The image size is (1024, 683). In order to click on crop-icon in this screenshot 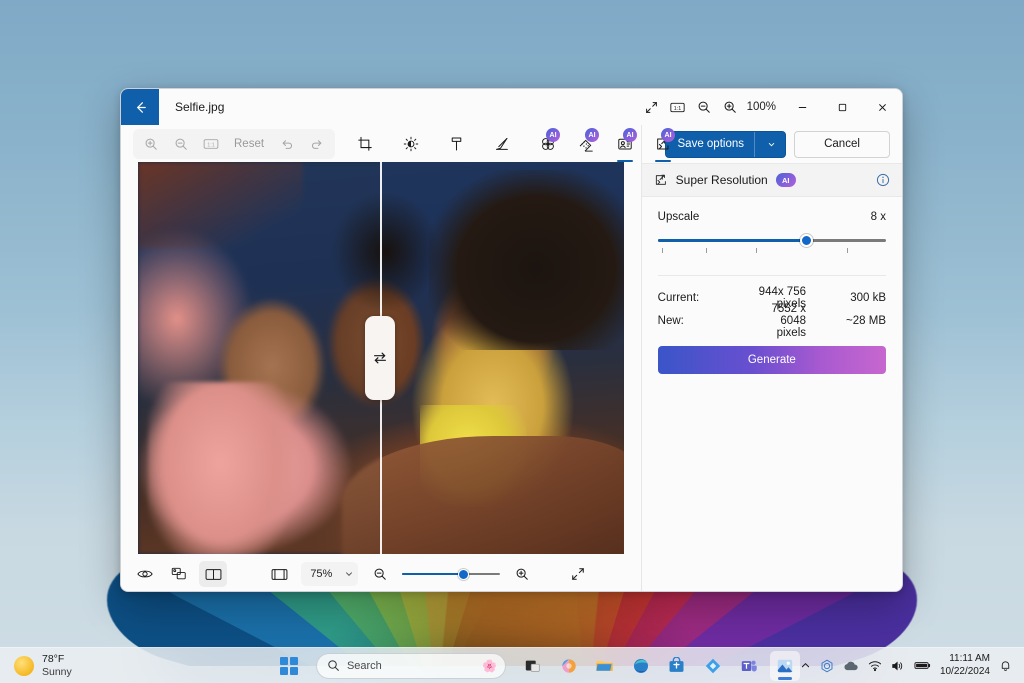, I will do `click(365, 144)`.